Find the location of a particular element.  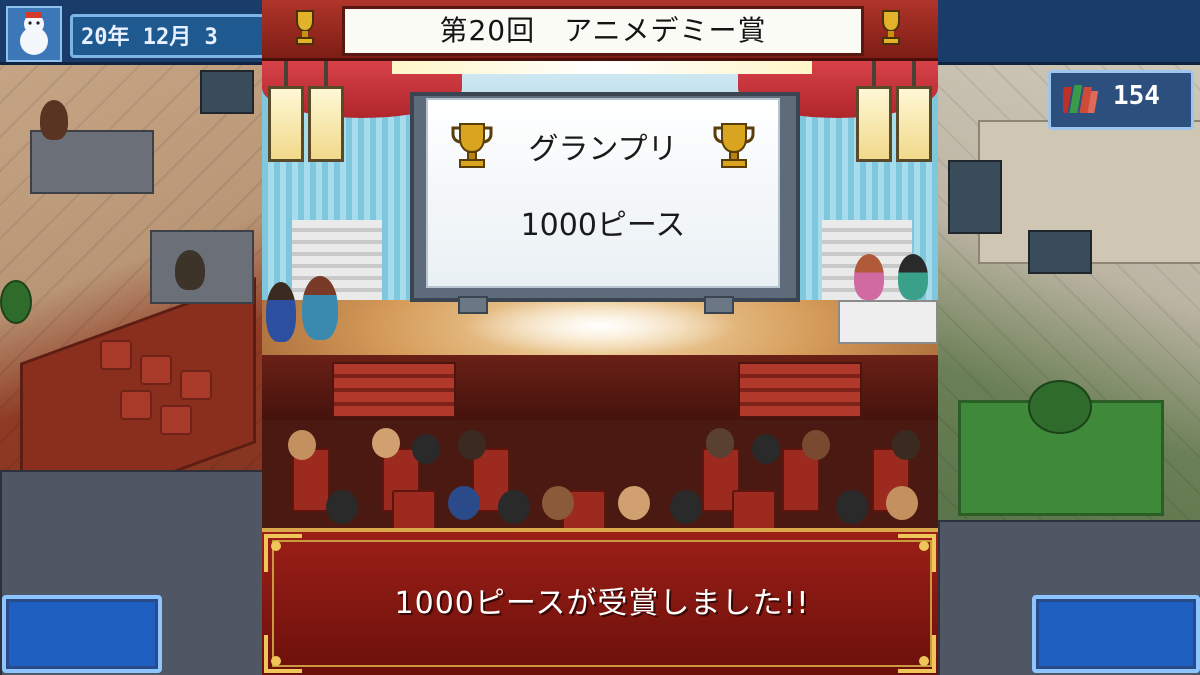

judge-woman is located at coordinates (869, 277).